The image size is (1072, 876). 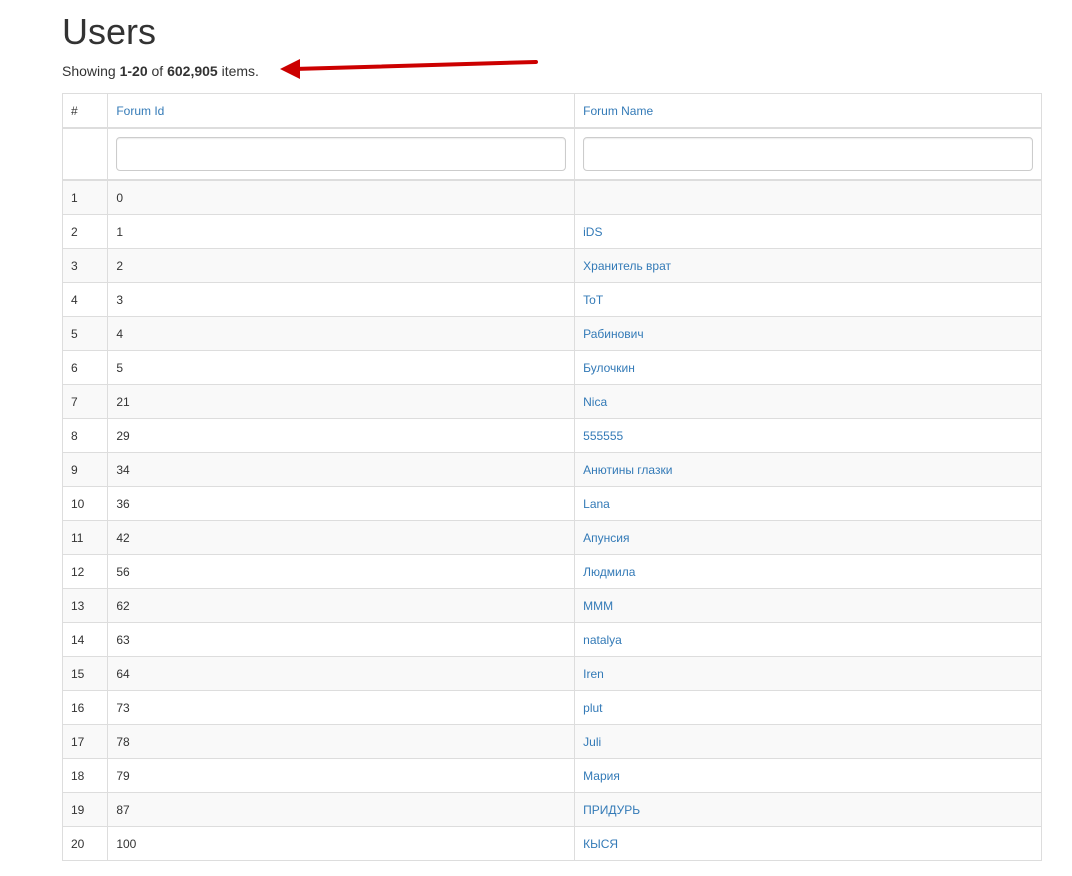 I want to click on row-serial-cell: 13, so click(x=85, y=605).